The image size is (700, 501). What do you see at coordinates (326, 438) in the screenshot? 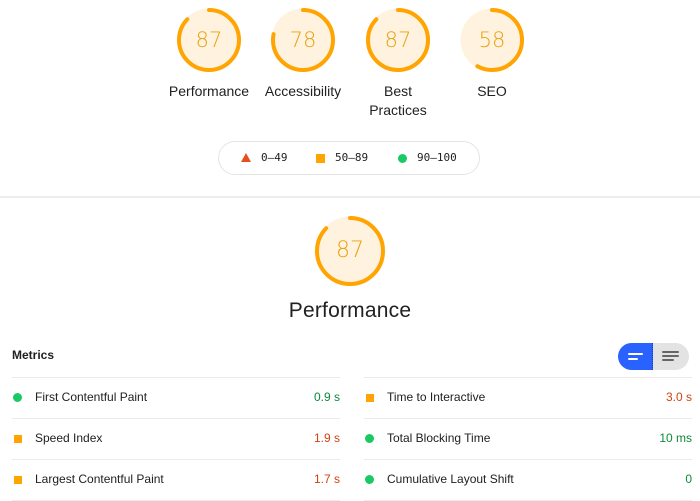
I see `metric-value: 1.9 s` at bounding box center [326, 438].